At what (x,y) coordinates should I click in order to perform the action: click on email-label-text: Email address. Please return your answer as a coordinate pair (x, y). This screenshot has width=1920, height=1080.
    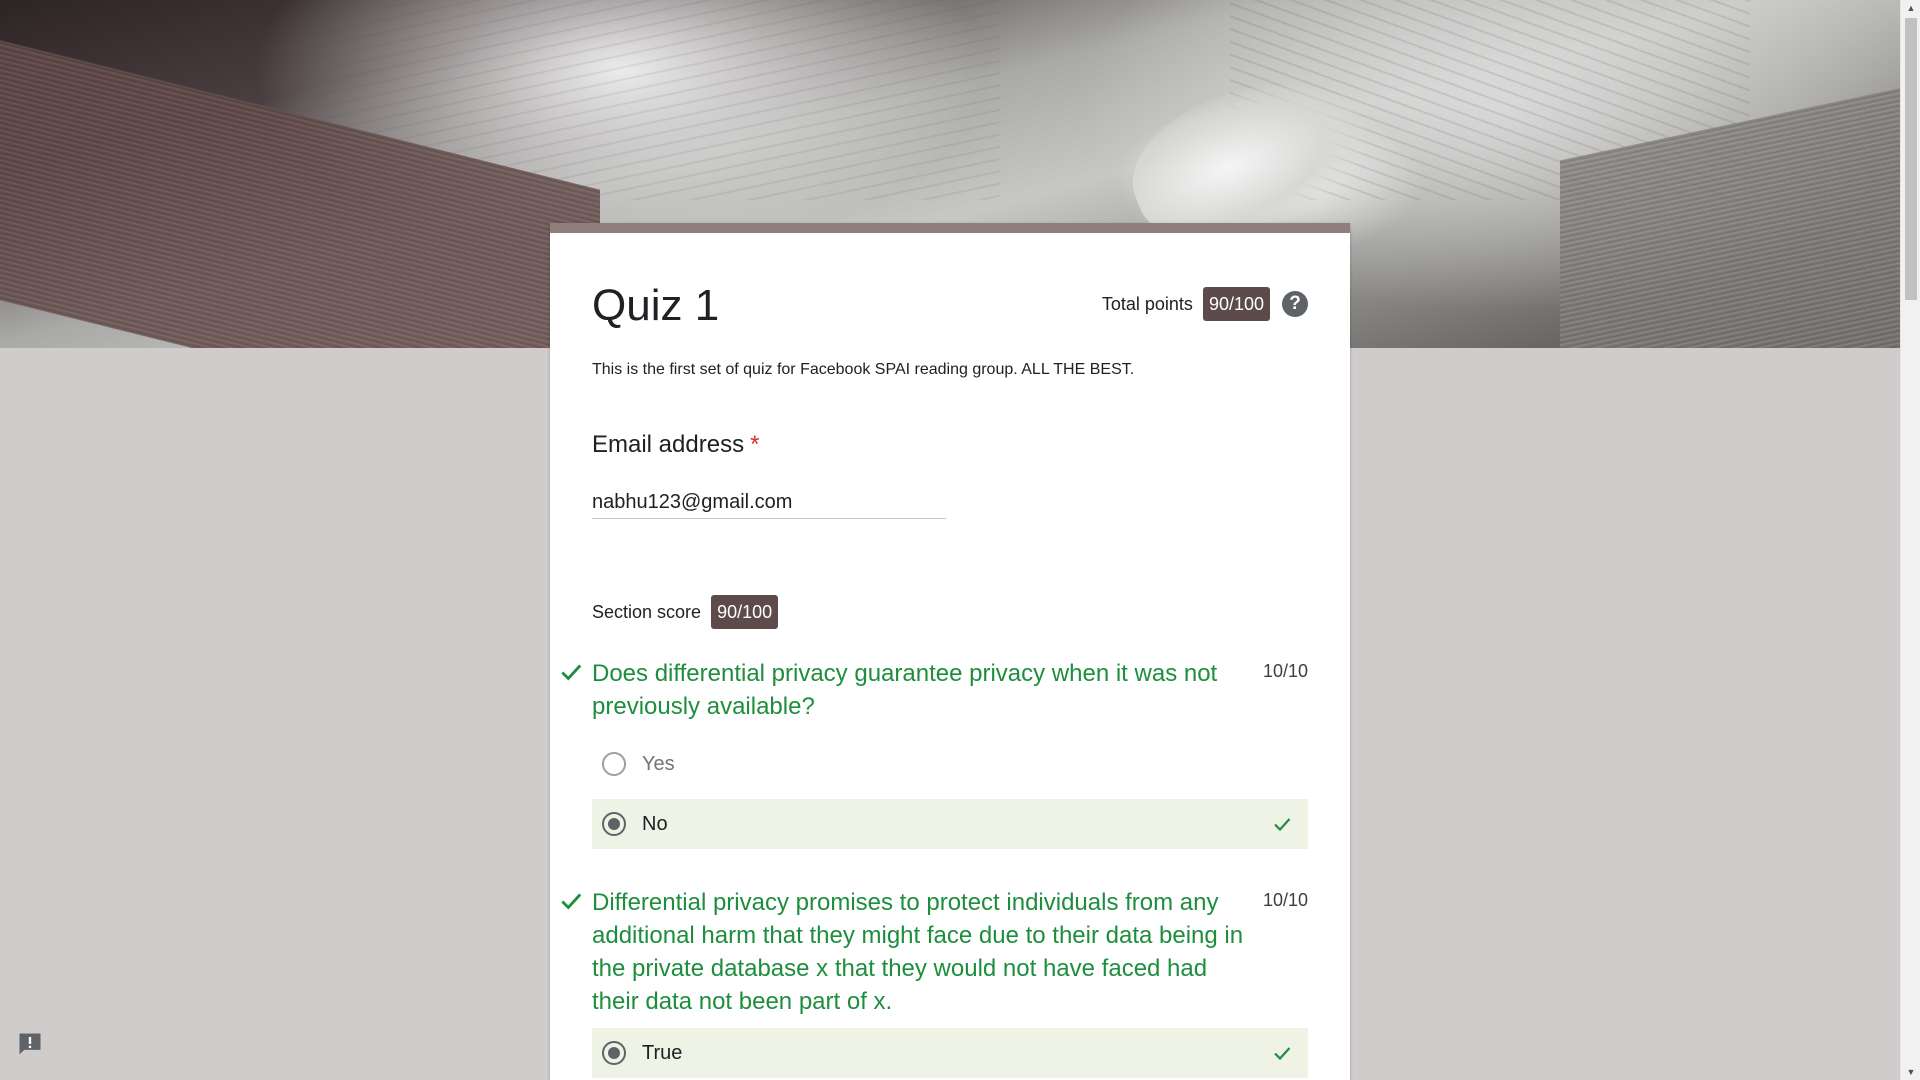
    Looking at the image, I should click on (668, 444).